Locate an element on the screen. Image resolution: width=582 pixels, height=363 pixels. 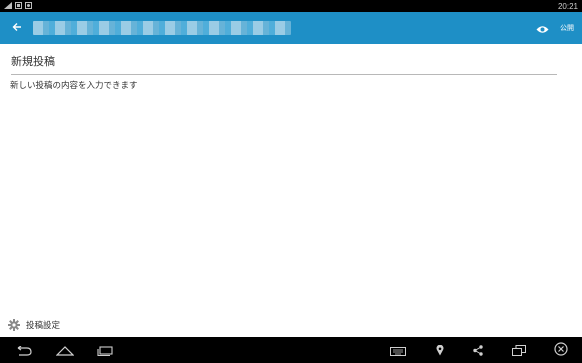
keyboard-icon is located at coordinates (398, 350).